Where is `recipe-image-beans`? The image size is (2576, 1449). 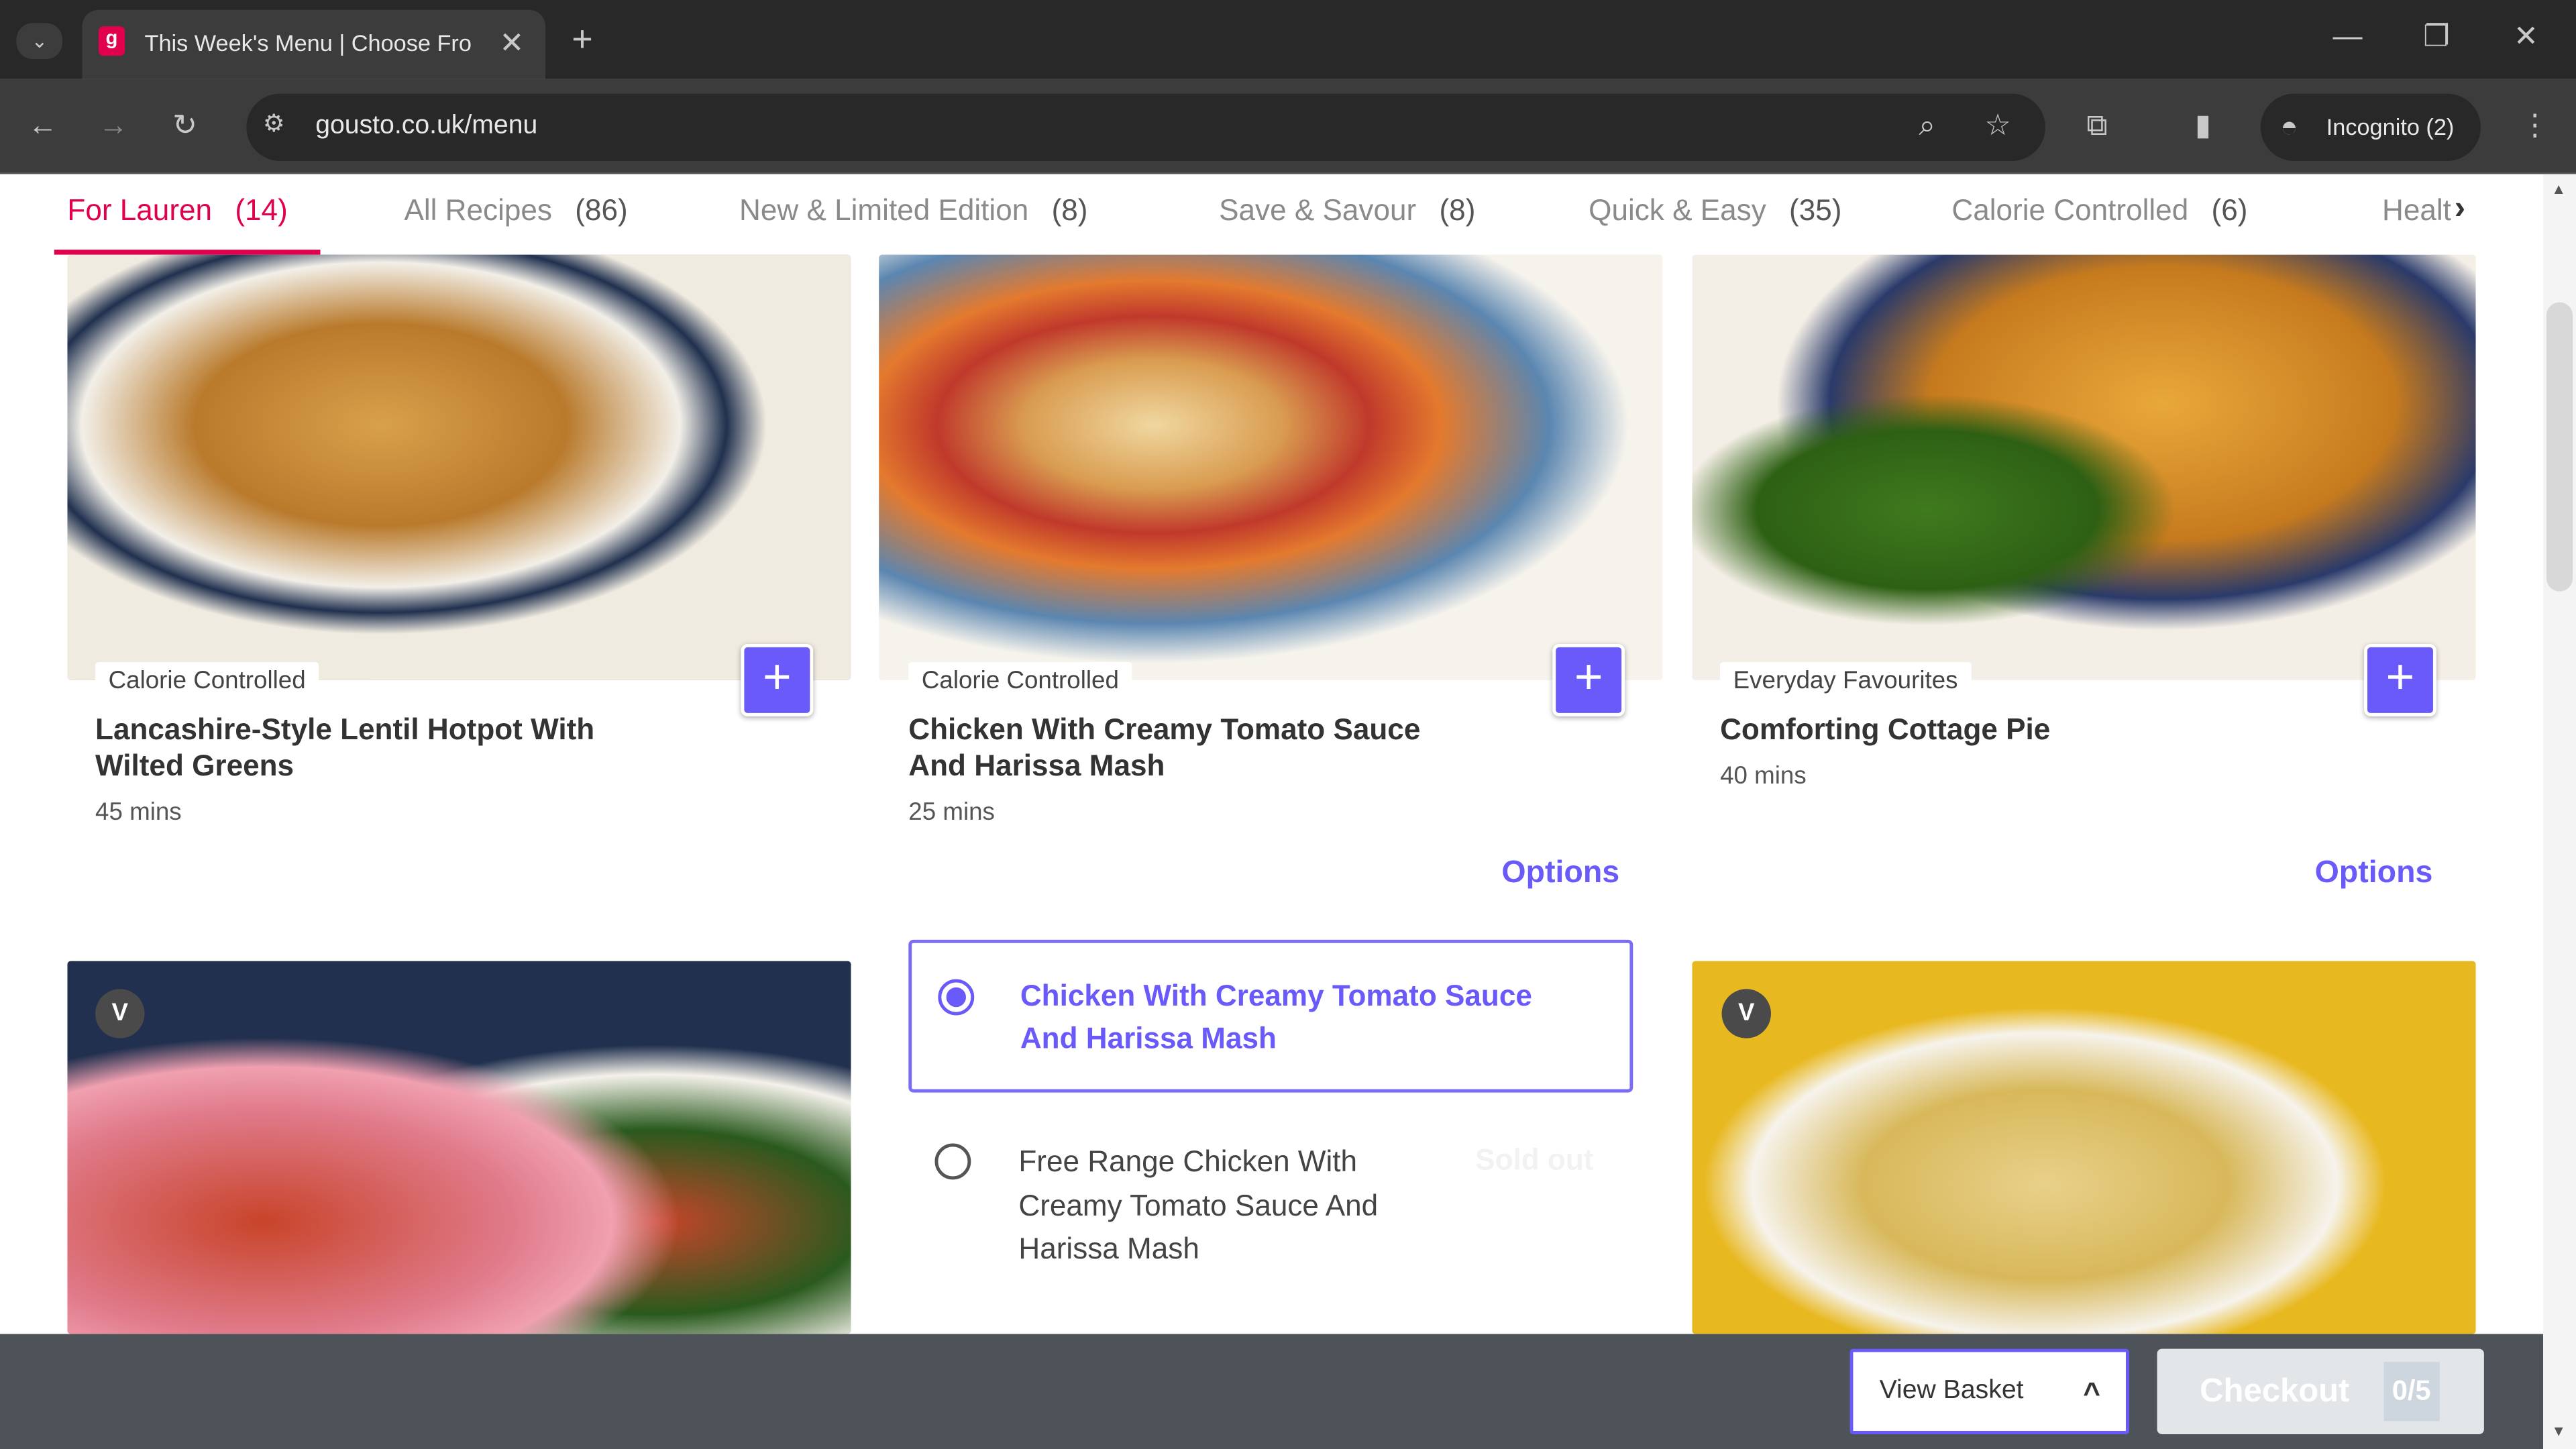 recipe-image-beans is located at coordinates (459, 1147).